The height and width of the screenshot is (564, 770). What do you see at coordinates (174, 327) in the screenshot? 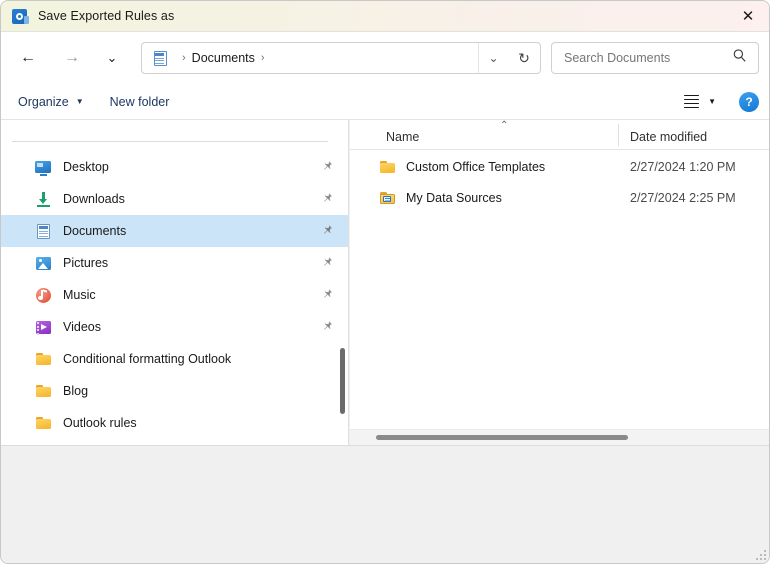
I see `sidebar-item-videos: Videos` at bounding box center [174, 327].